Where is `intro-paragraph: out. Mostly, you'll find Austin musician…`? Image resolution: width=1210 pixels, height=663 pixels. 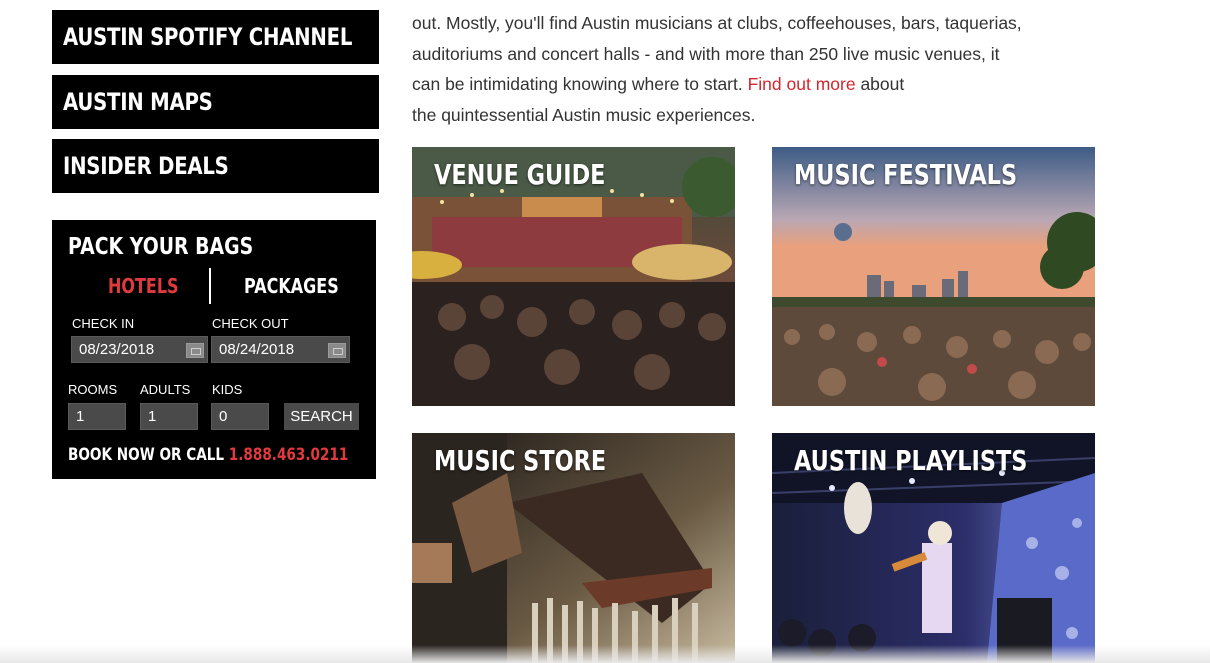 intro-paragraph: out. Mostly, you'll find Austin musician… is located at coordinates (762, 69).